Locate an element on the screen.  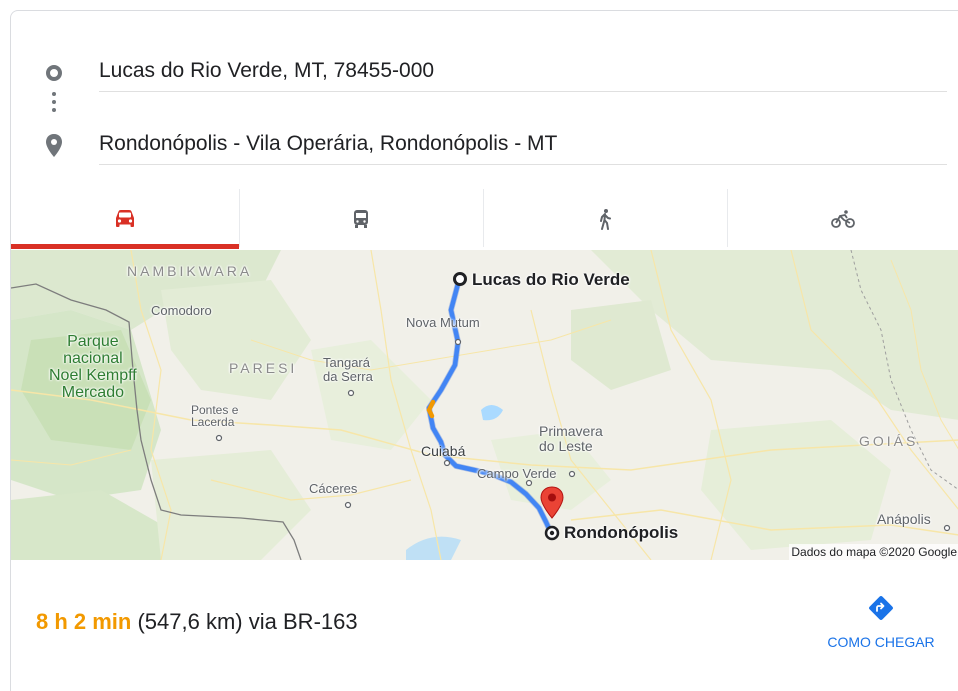
walking-icon is located at coordinates (605, 219).